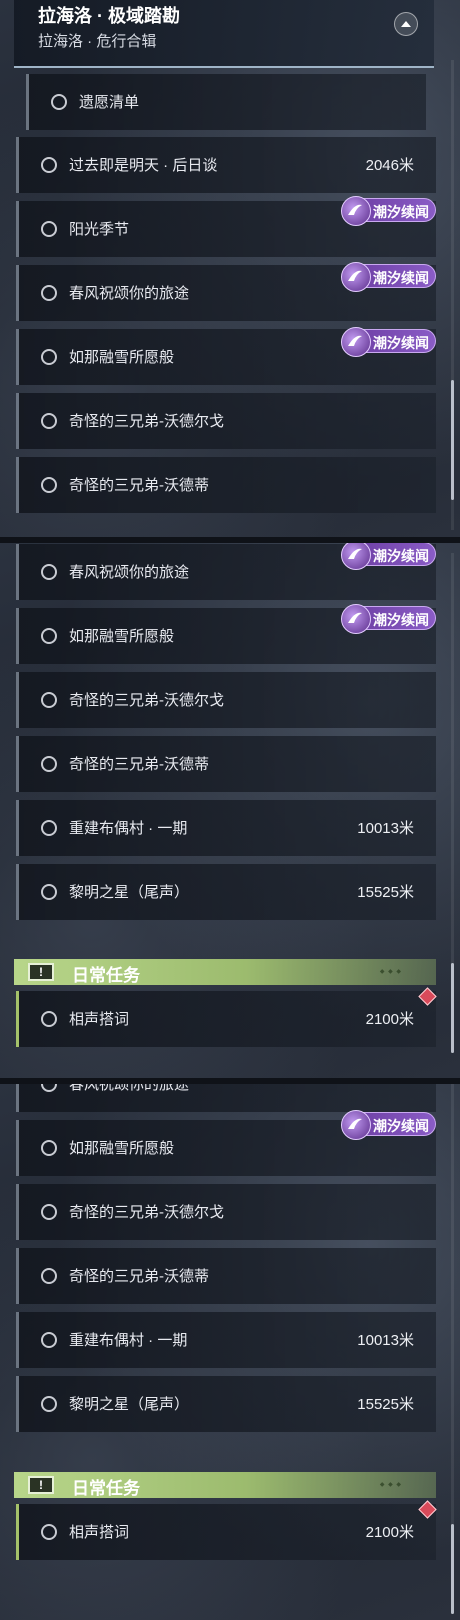  I want to click on caret-up-icon, so click(406, 24).